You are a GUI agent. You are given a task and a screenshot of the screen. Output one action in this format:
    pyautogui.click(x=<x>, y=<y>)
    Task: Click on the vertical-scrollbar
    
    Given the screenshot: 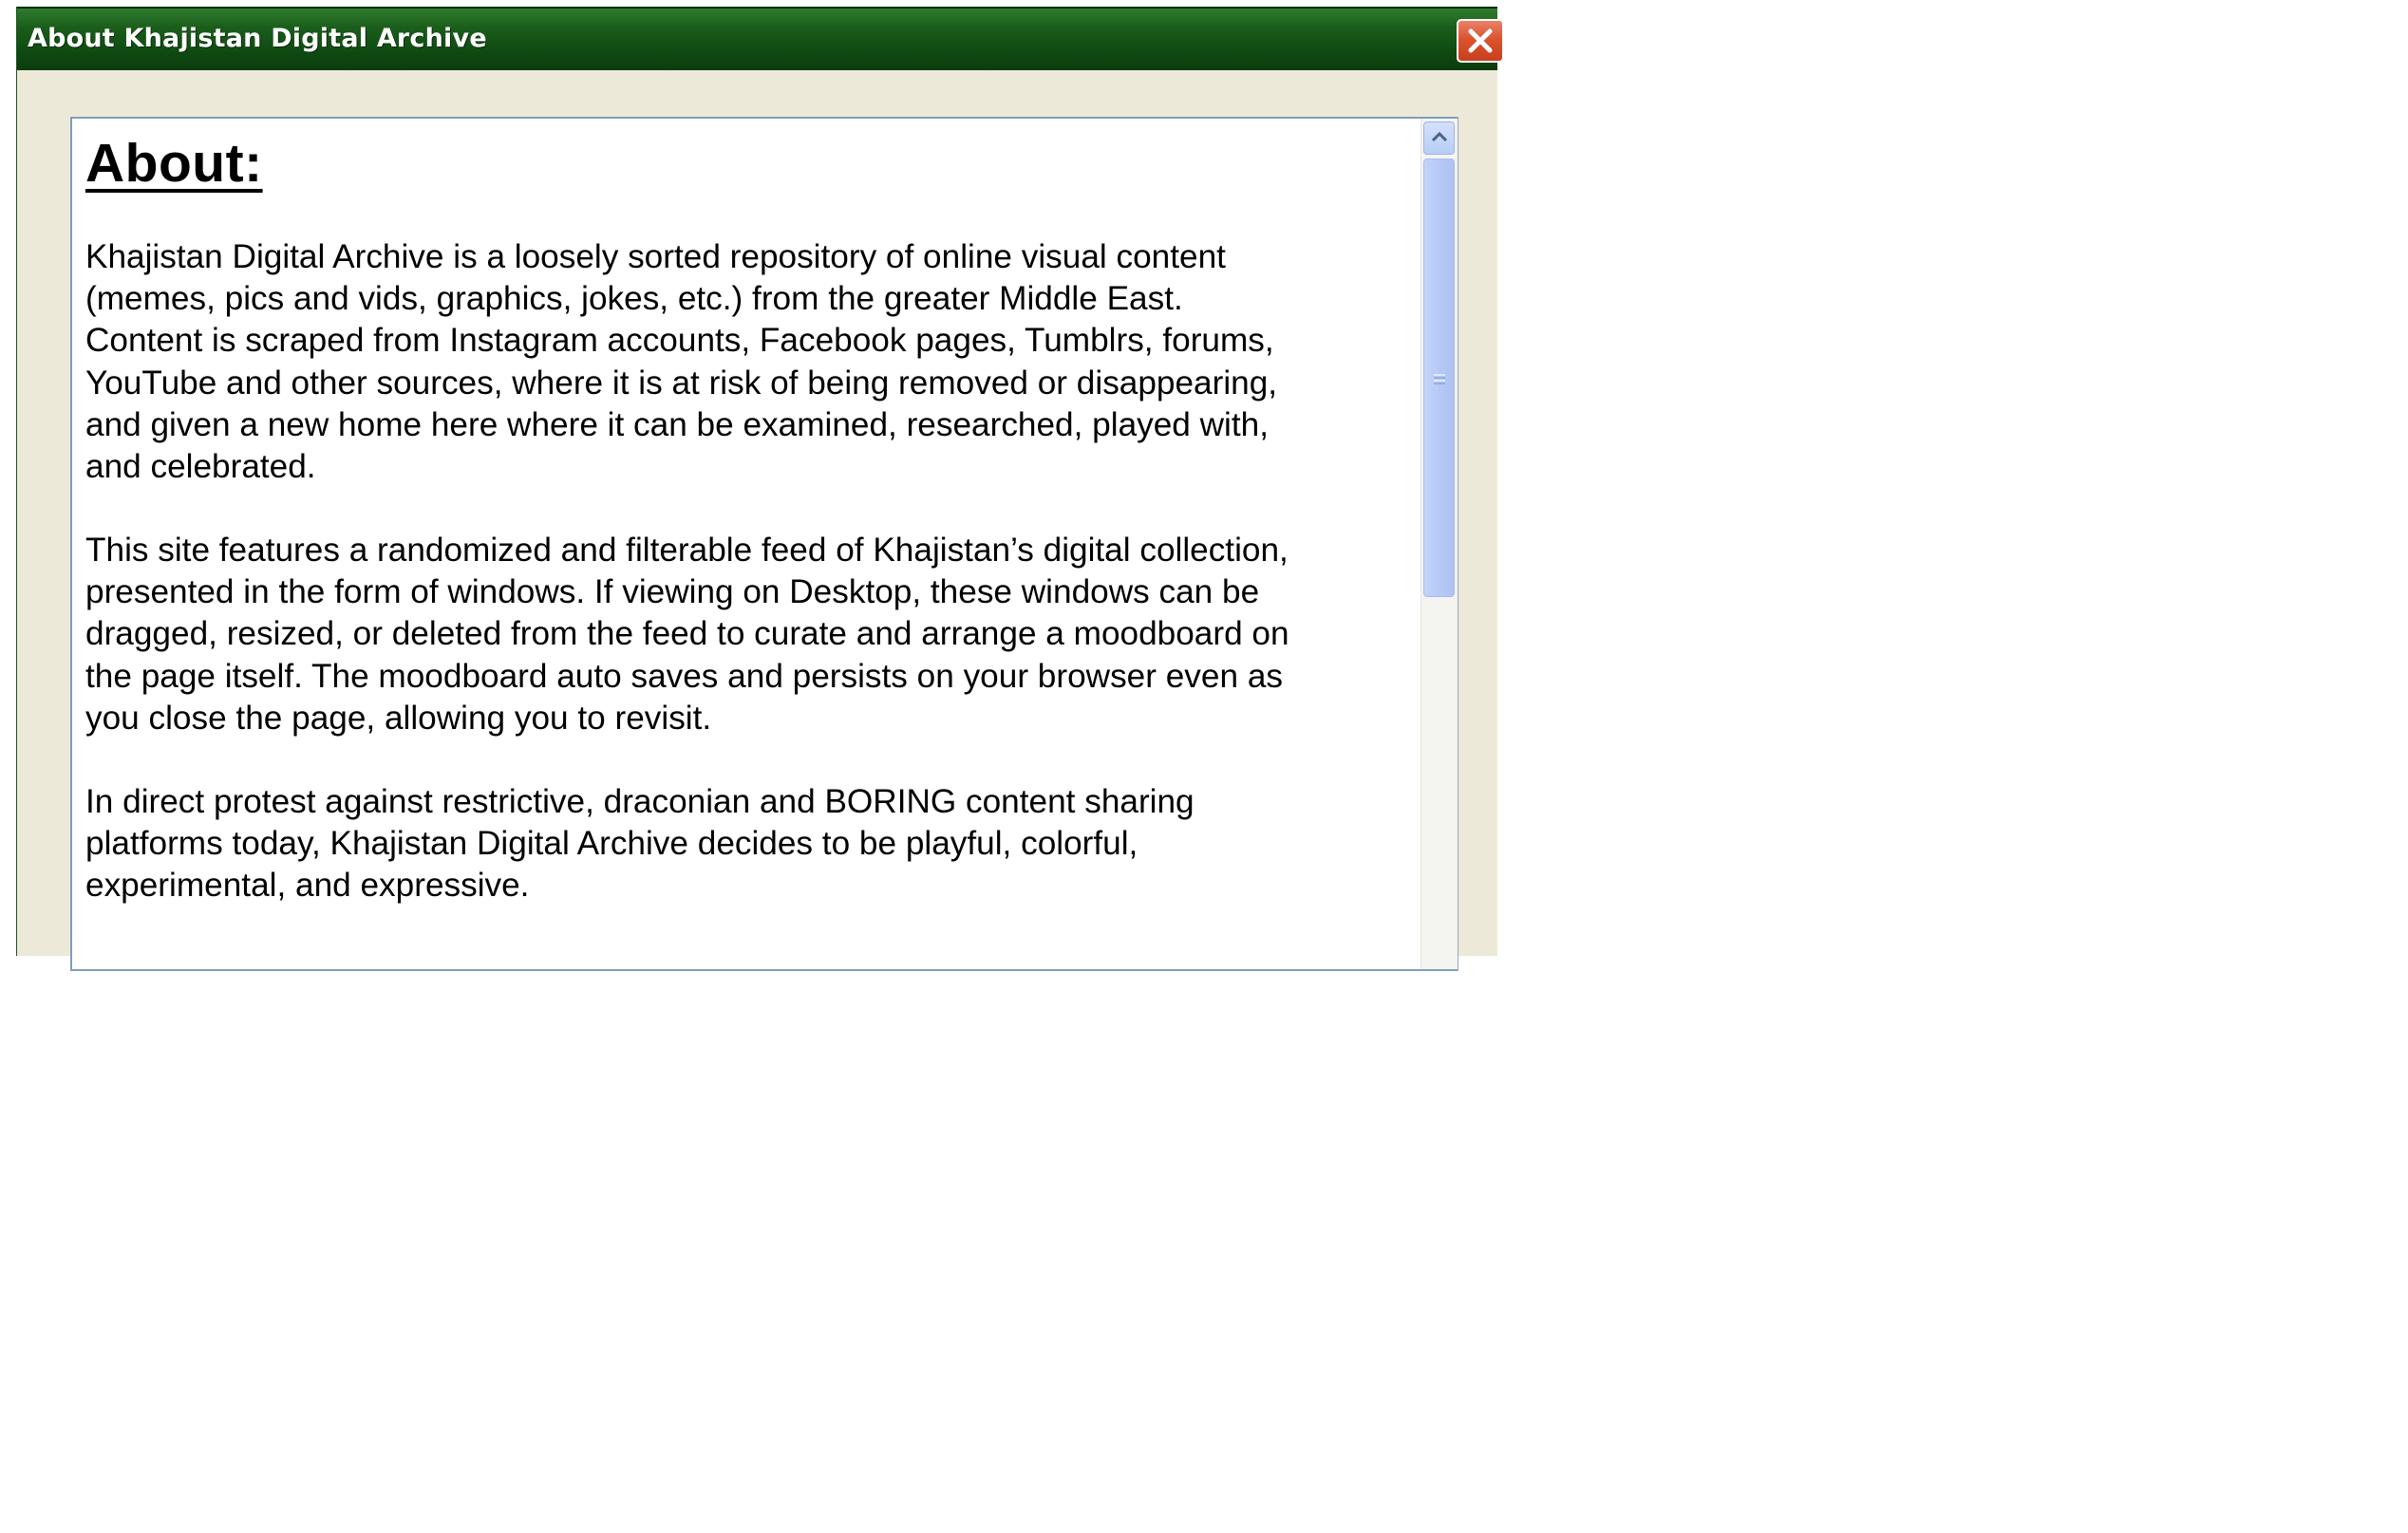 What is the action you would take?
    pyautogui.click(x=1439, y=544)
    